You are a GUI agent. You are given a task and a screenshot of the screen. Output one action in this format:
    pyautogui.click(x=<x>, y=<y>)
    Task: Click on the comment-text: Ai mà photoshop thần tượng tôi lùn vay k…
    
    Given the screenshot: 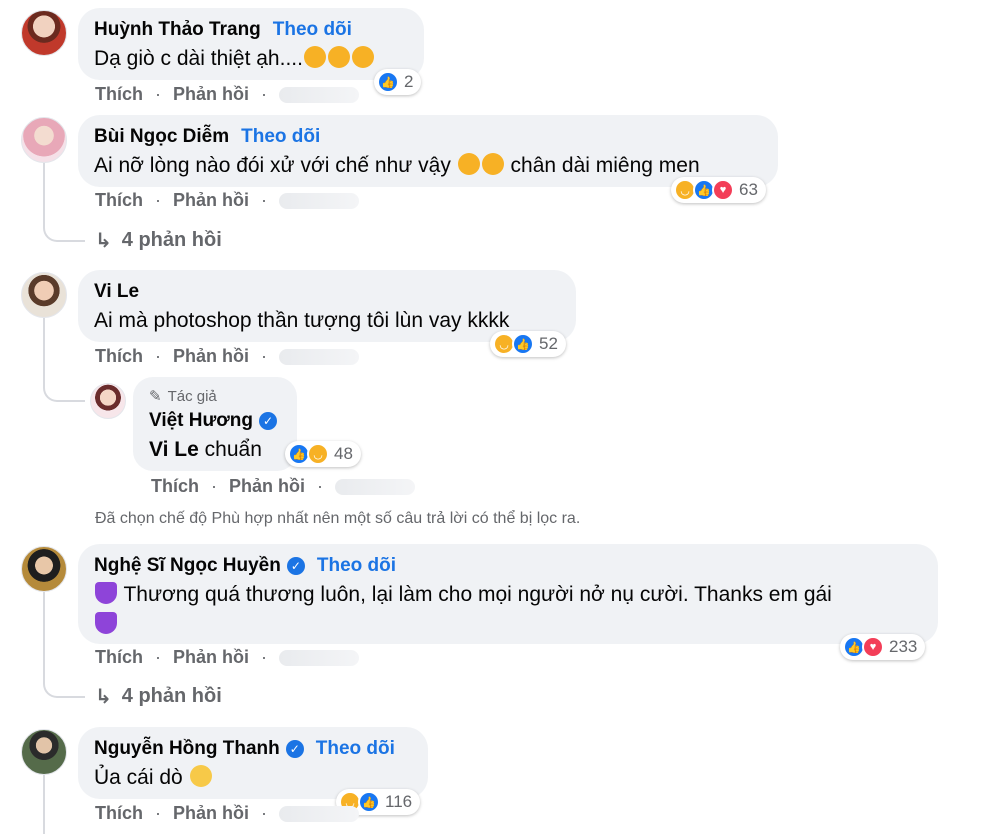 What is the action you would take?
    pyautogui.click(x=302, y=320)
    